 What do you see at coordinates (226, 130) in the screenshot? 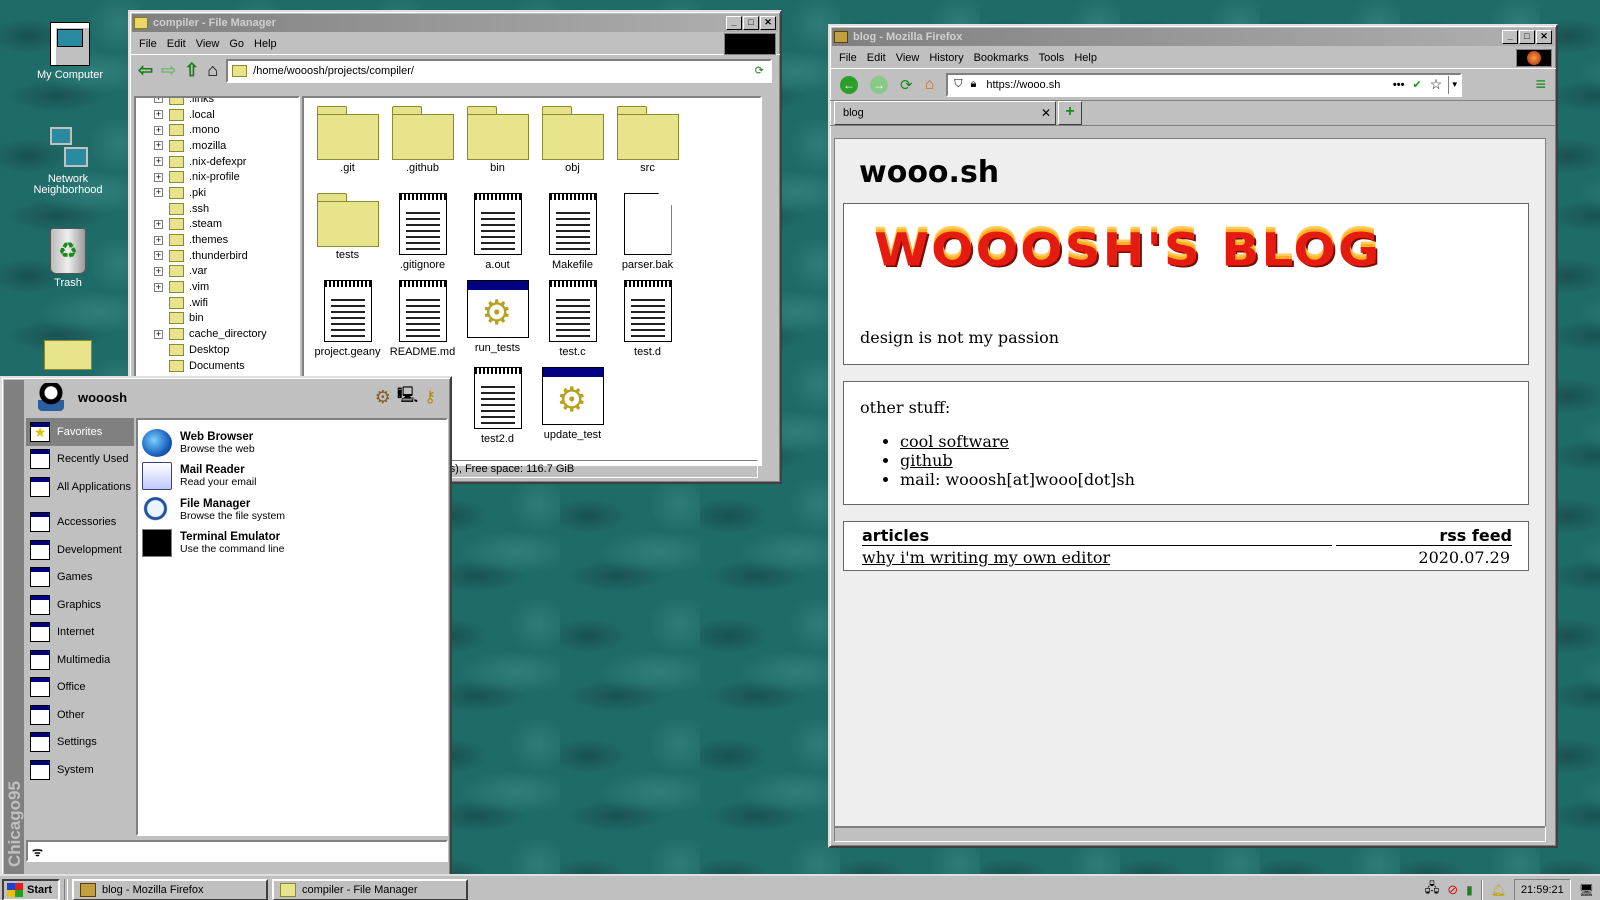
I see `tree-item: + .mono` at bounding box center [226, 130].